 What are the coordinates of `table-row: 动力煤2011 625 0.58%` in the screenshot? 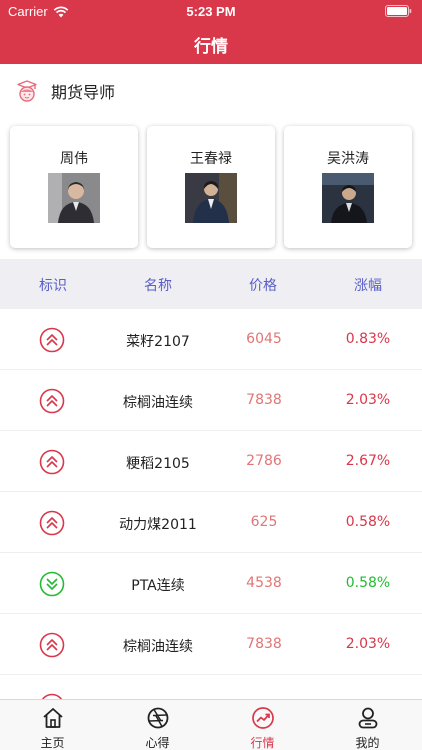 It's located at (211, 522).